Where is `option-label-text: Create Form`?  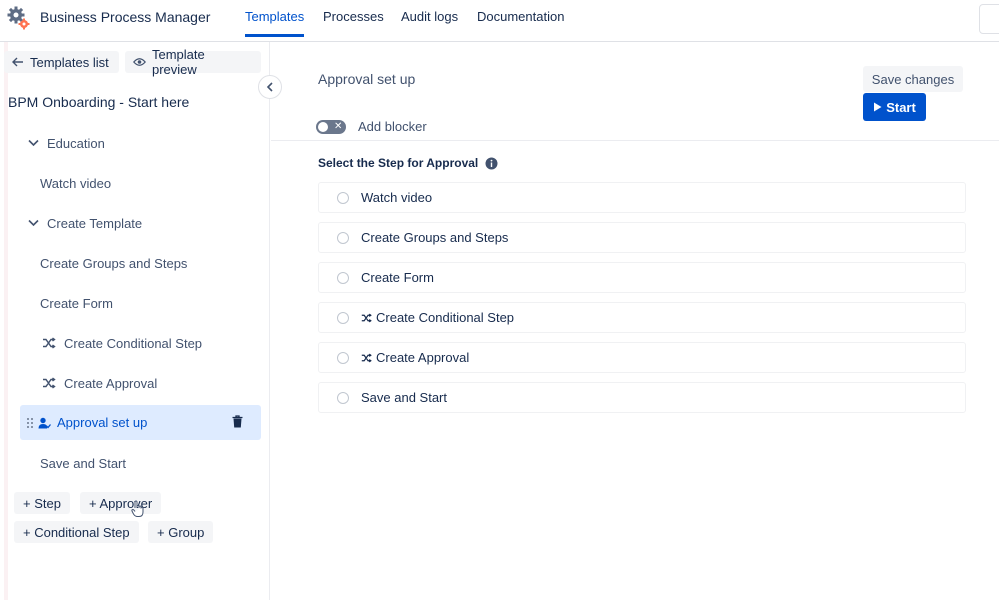 option-label-text: Create Form is located at coordinates (397, 277).